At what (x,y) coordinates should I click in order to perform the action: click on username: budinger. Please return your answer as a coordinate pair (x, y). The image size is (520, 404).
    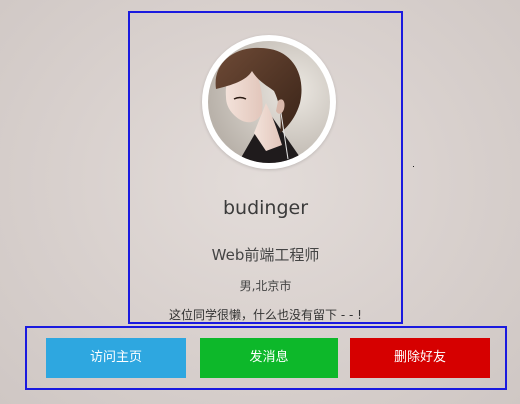
    Looking at the image, I should click on (265, 208).